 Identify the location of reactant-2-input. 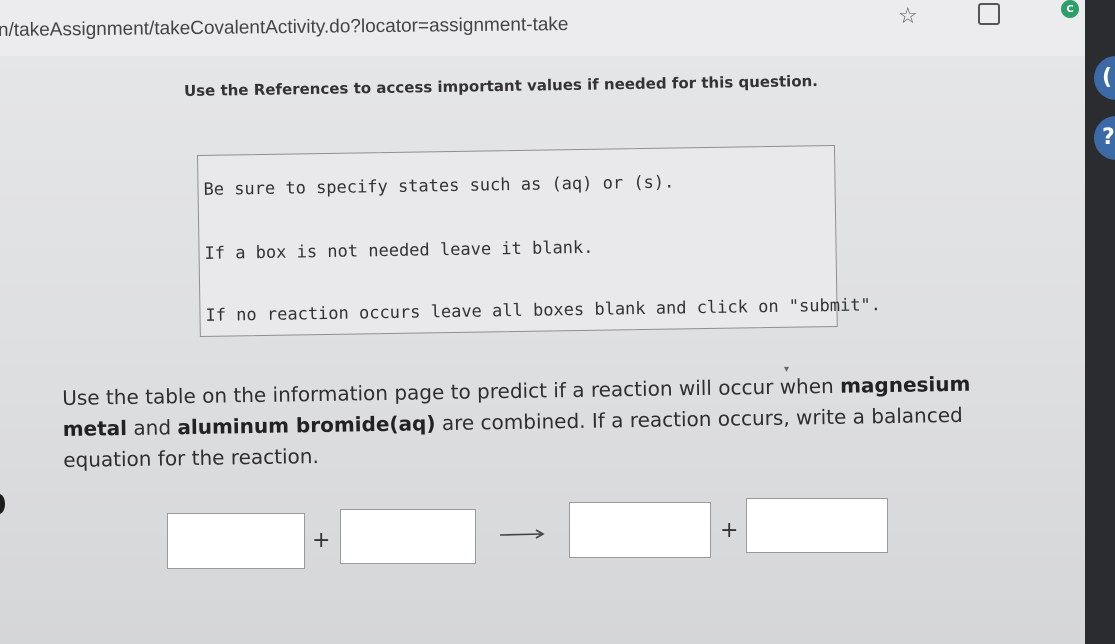
(408, 536).